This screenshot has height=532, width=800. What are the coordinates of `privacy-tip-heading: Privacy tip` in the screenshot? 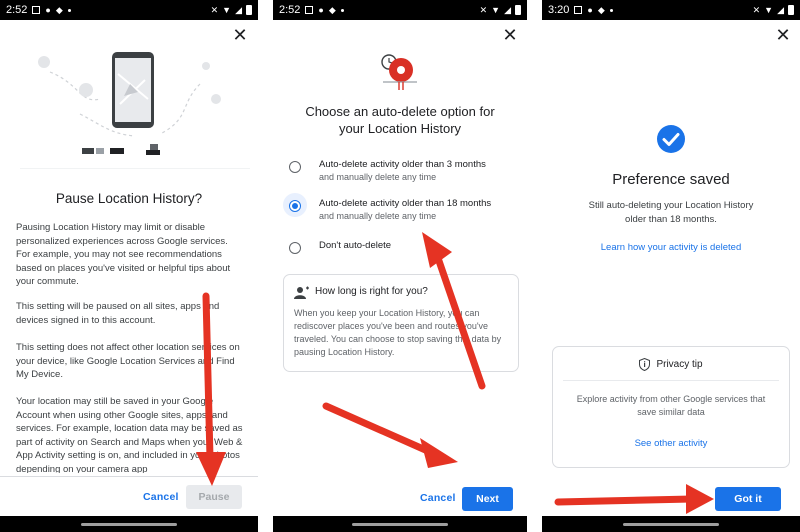 It's located at (679, 364).